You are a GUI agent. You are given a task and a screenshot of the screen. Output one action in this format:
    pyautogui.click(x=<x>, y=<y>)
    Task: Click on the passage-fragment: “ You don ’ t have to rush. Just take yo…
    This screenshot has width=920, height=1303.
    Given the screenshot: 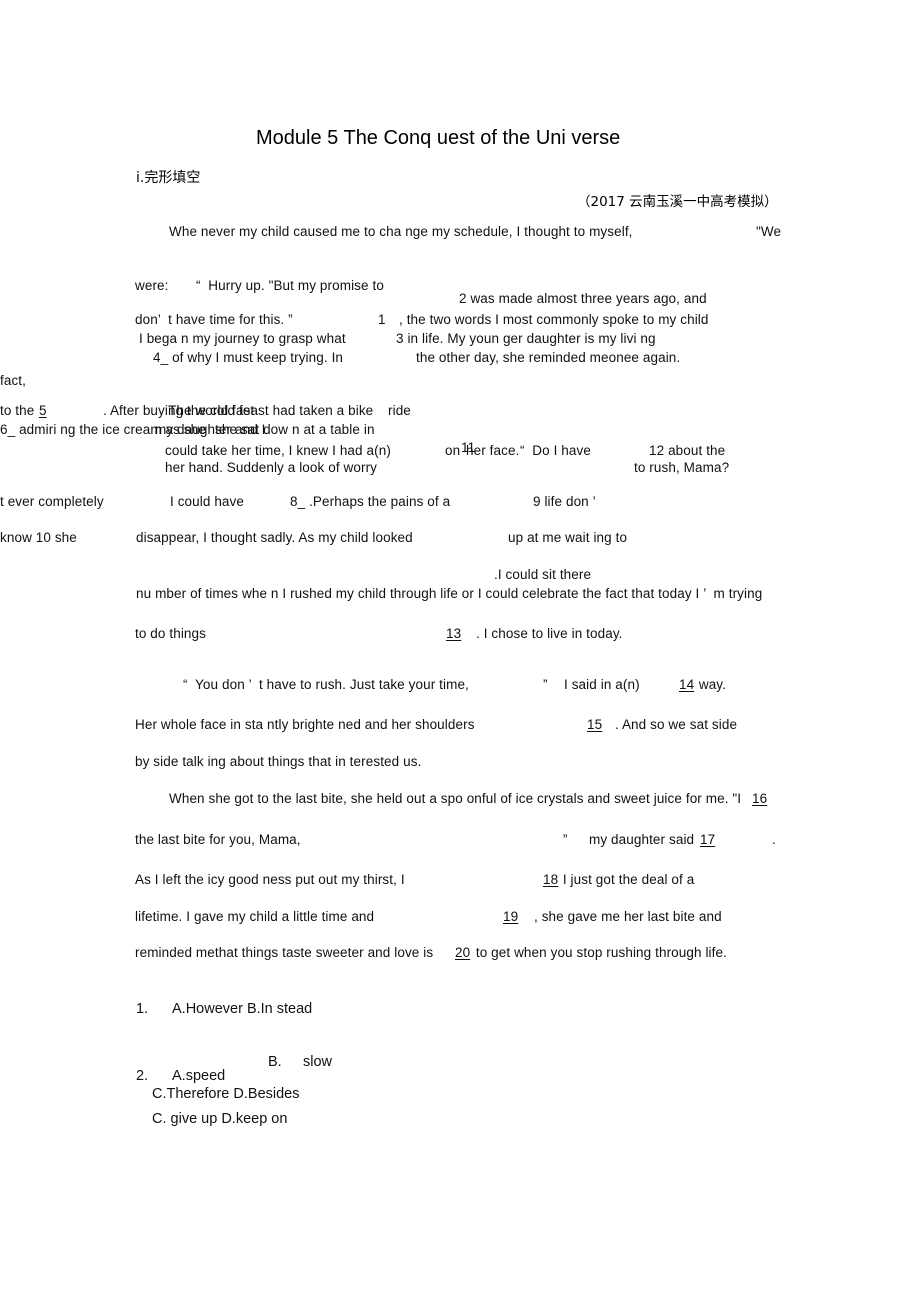 What is the action you would take?
    pyautogui.click(x=326, y=684)
    